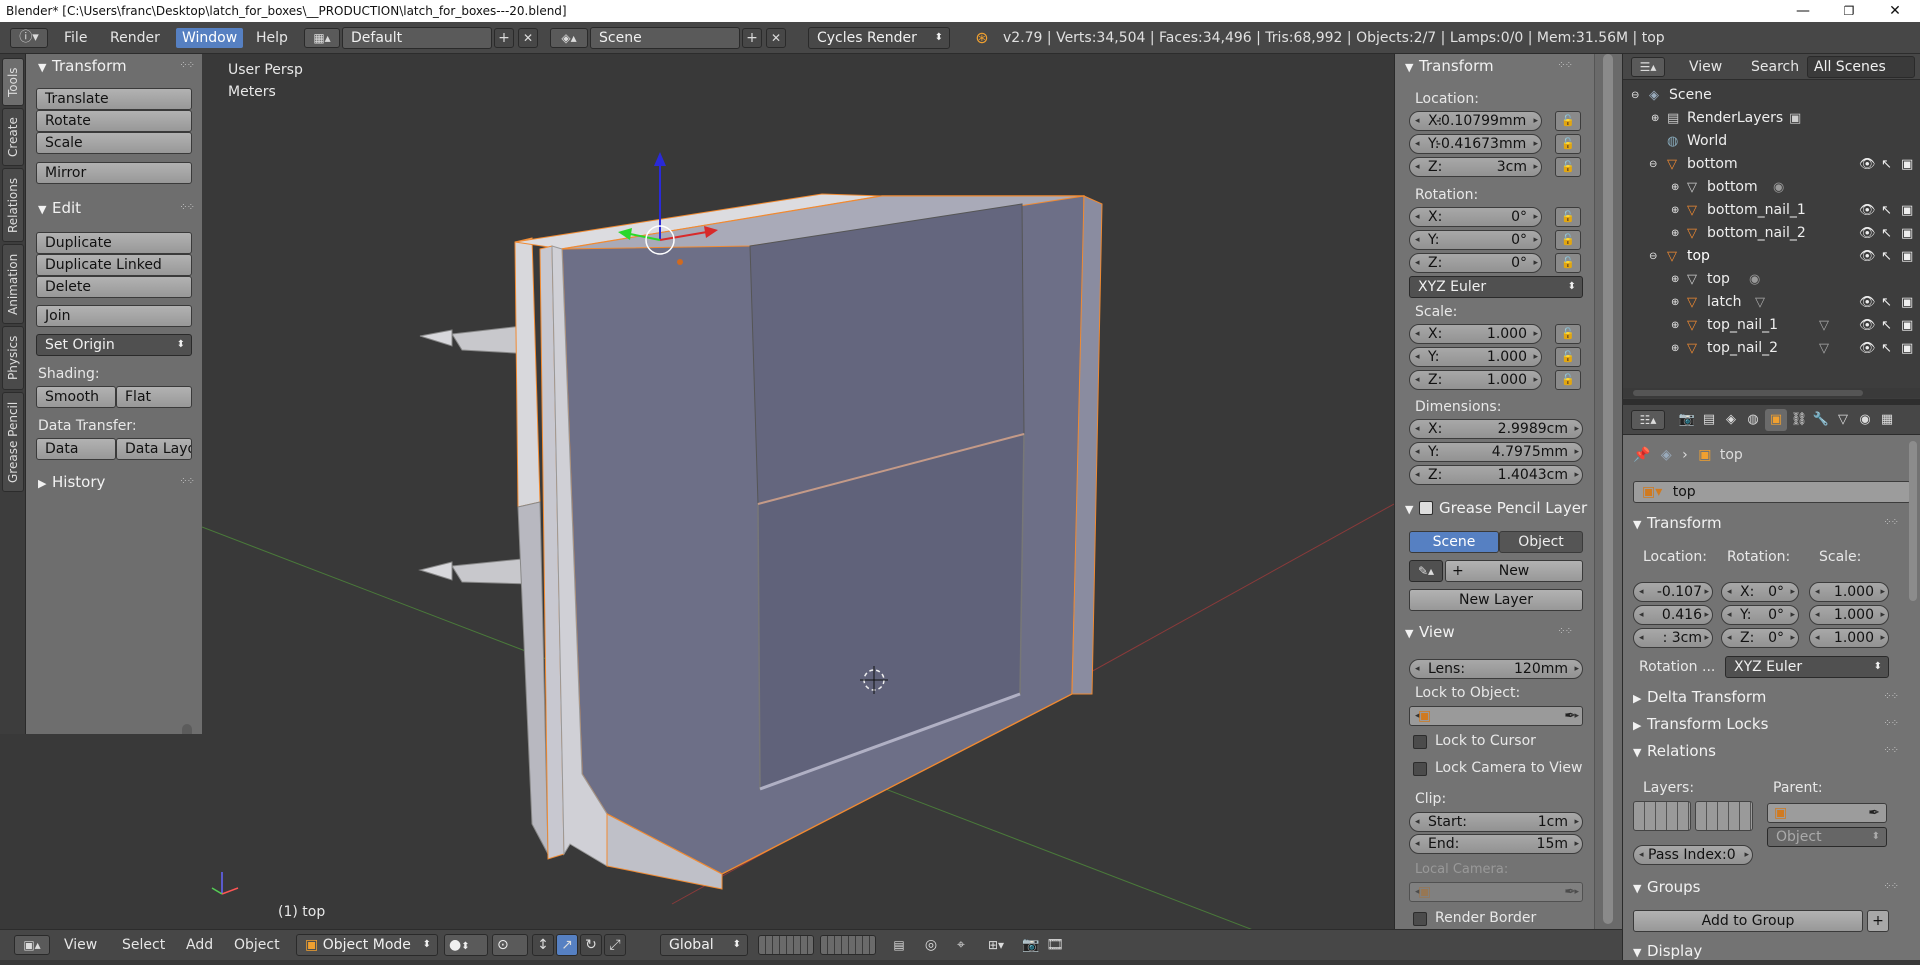 This screenshot has height=965, width=1920. I want to click on location-y-field: Y:-0.41673mm, so click(1475, 144).